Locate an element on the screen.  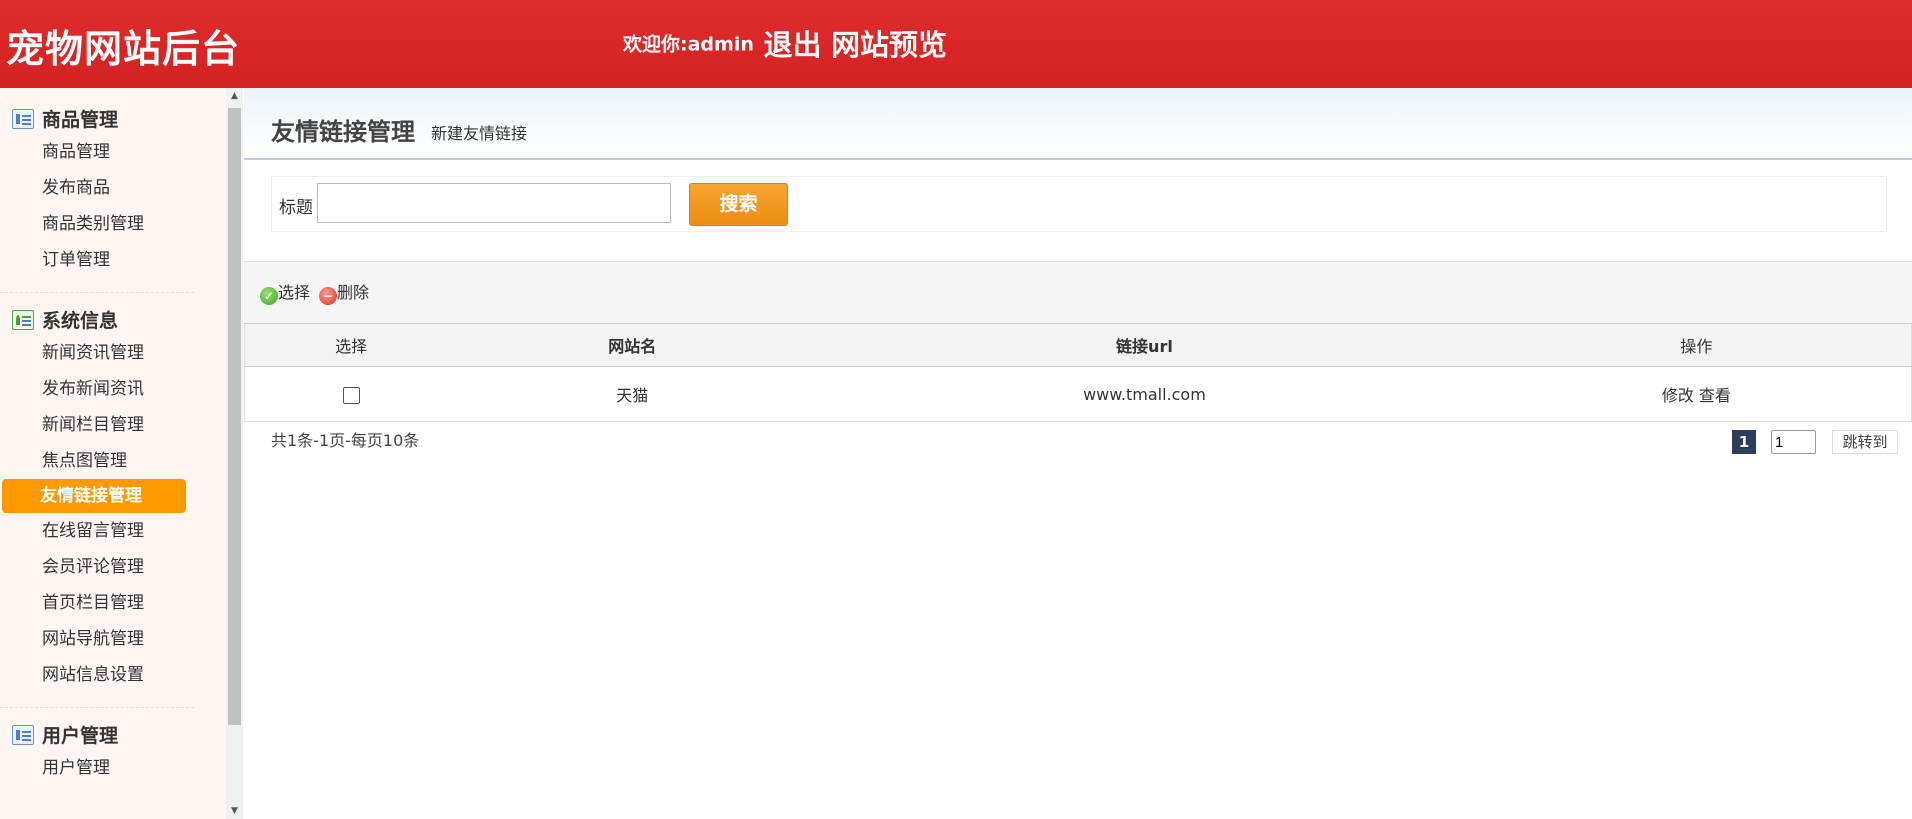
row-checkbox is located at coordinates (351, 395).